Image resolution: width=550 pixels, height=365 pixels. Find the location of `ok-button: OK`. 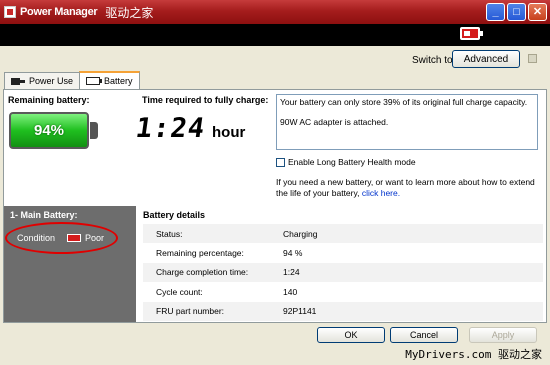

ok-button: OK is located at coordinates (351, 335).